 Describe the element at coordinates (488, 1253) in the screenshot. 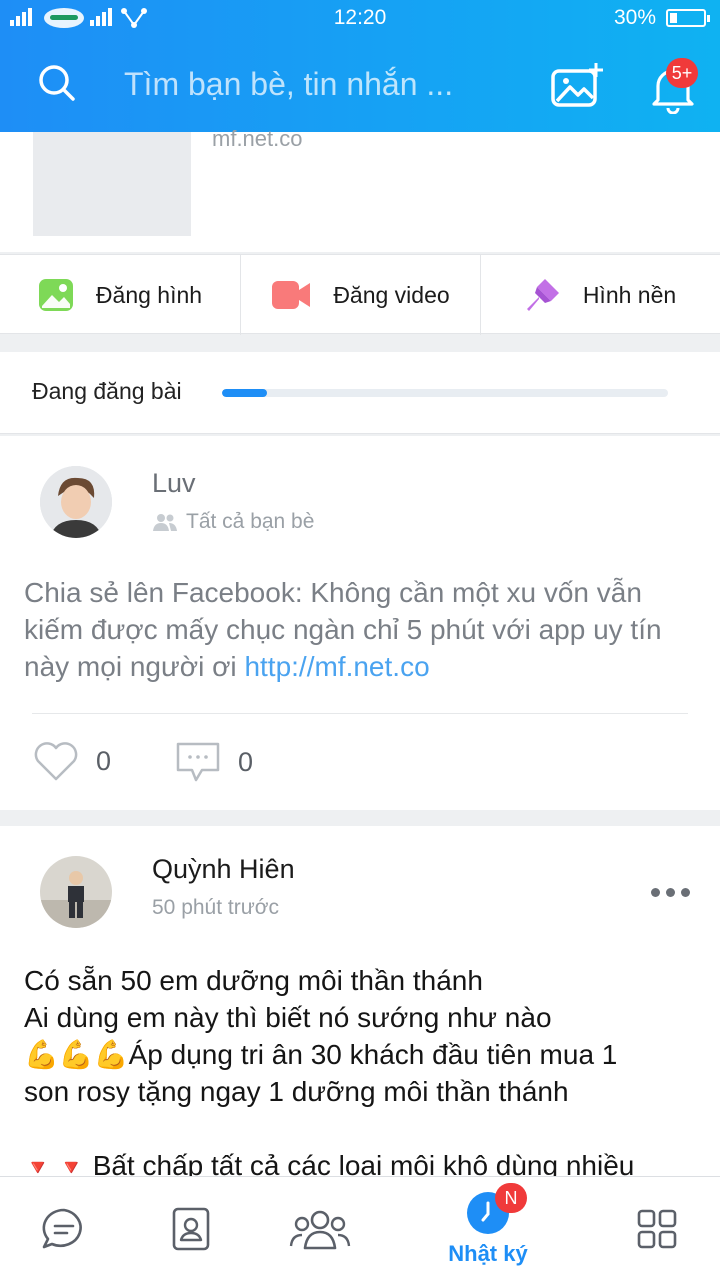

I see `nav-timeline-label: Nhật ký` at that location.